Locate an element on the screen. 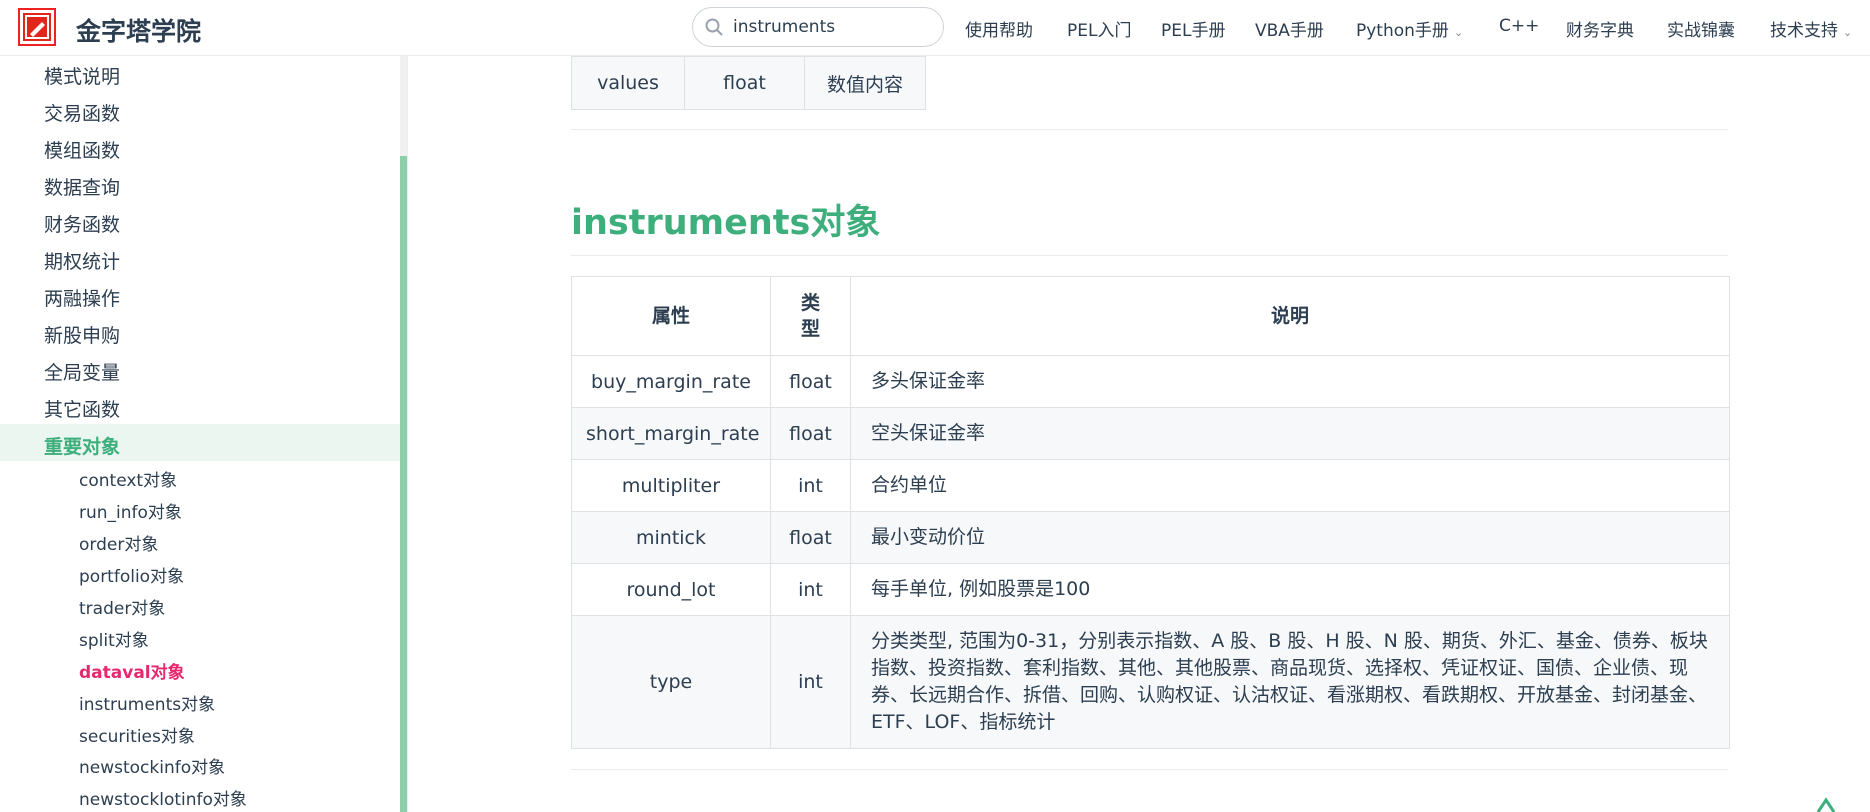 The height and width of the screenshot is (812, 1870). table-row: buy_margin_rate float 多头保证金率 is located at coordinates (1150, 381).